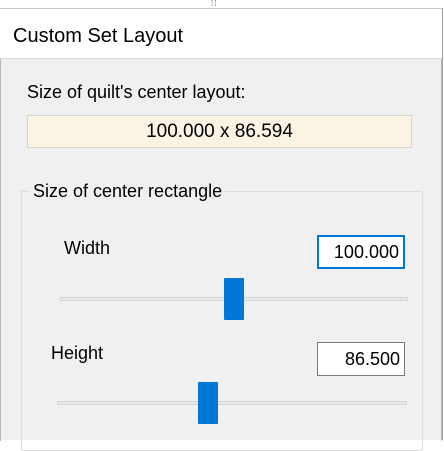 Image resolution: width=444 pixels, height=451 pixels. What do you see at coordinates (221, 34) in the screenshot?
I see `dialog-header: Custom Set Layout` at bounding box center [221, 34].